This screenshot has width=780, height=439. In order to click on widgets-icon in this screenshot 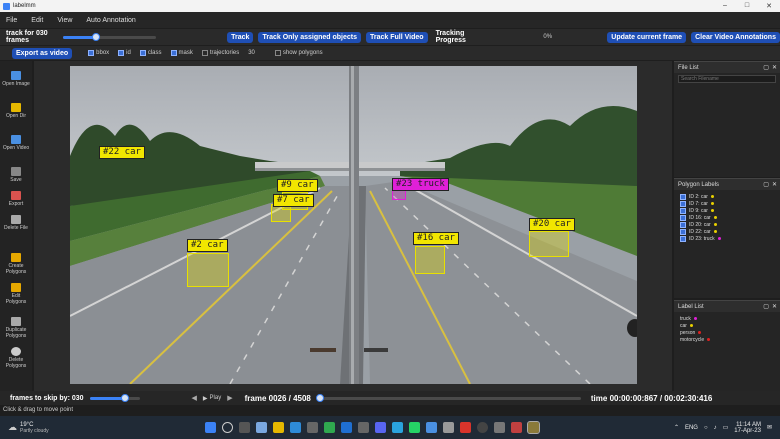, I will do `click(261, 427)`.